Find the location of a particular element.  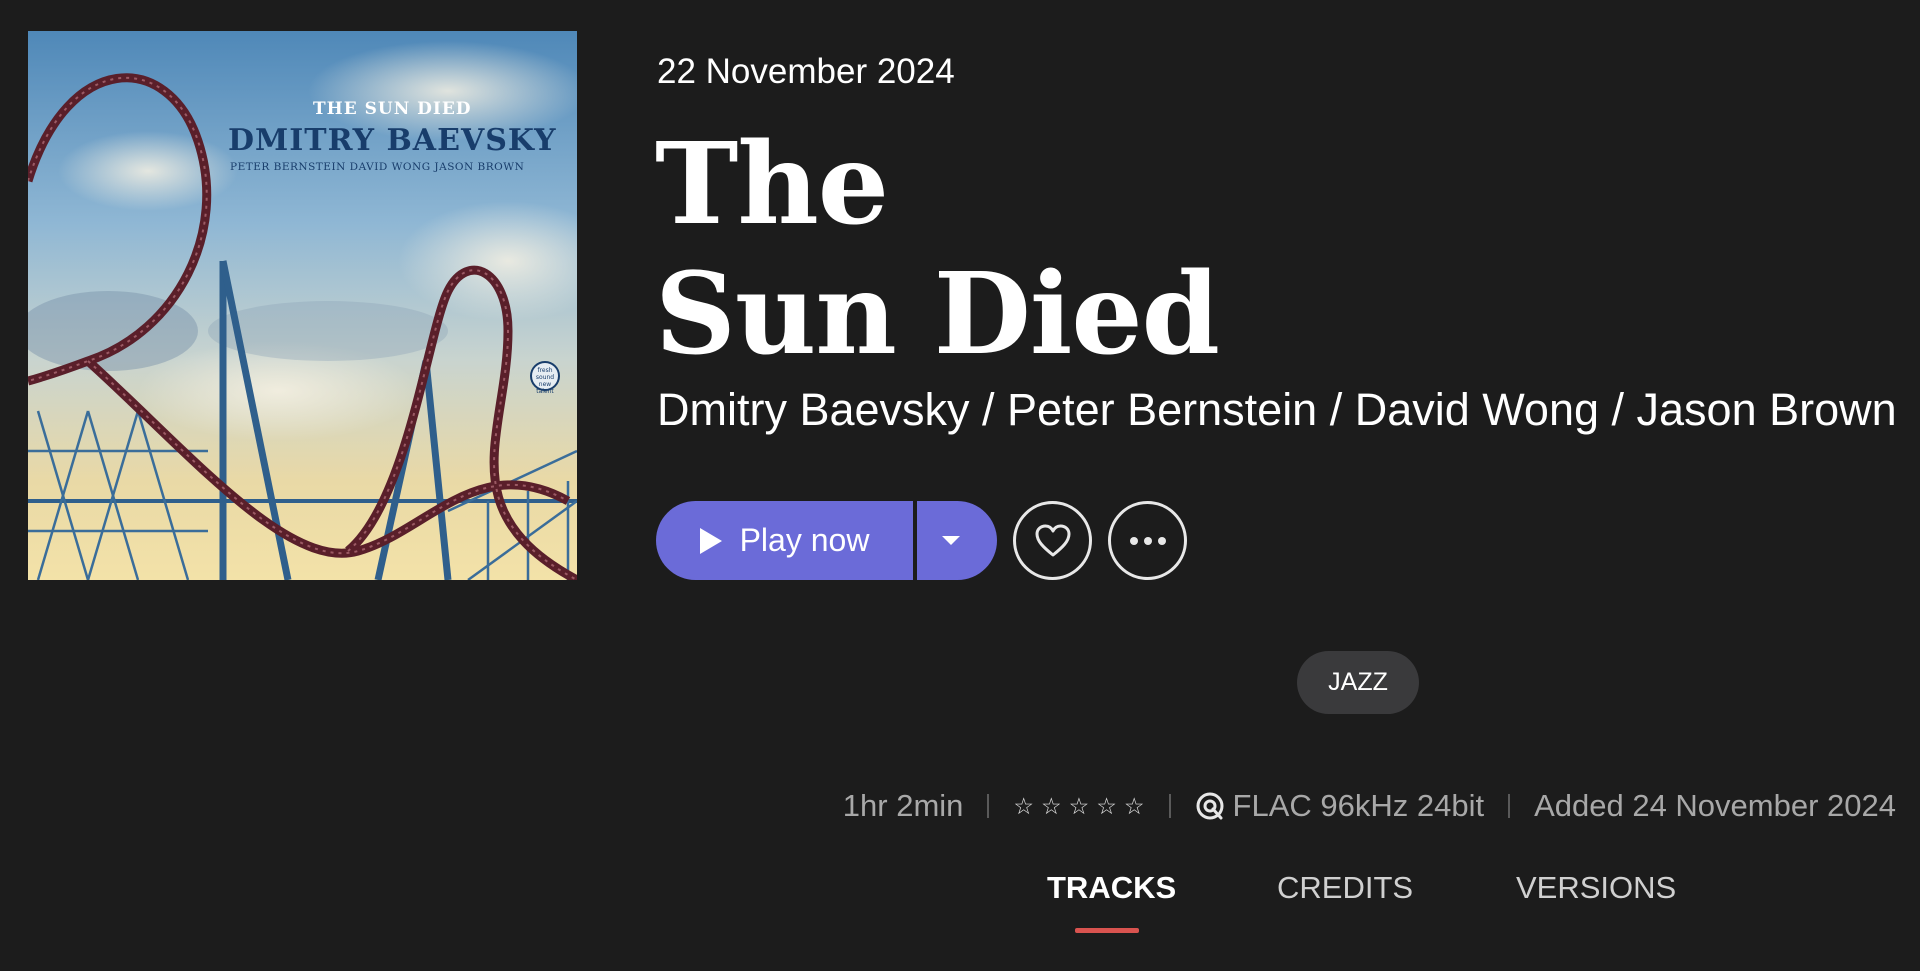

play-now-button: Play now is located at coordinates (784, 540).